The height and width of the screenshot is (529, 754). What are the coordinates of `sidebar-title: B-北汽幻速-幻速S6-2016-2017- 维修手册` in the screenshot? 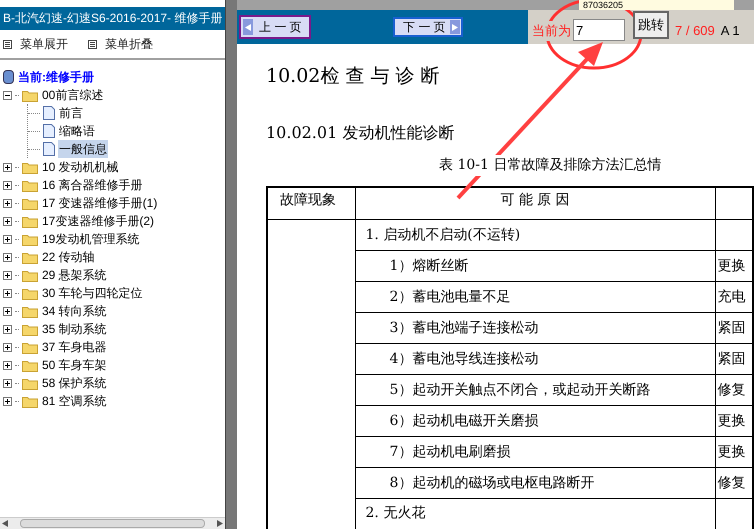 It's located at (112, 18).